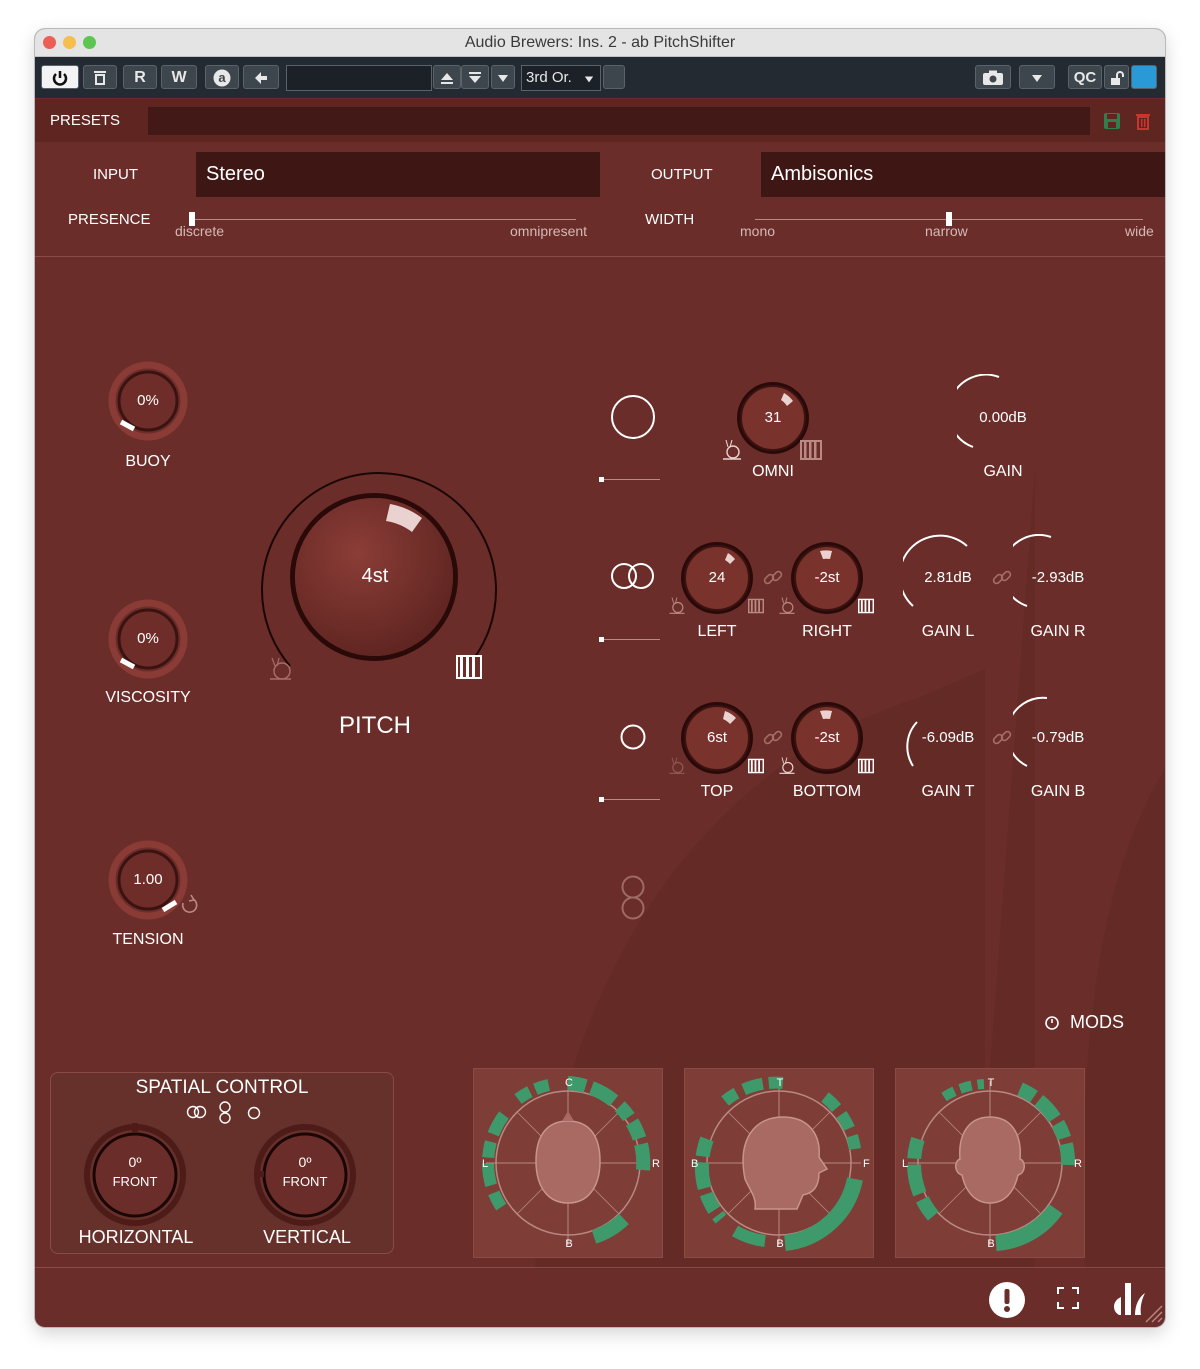 The width and height of the screenshot is (1200, 1369). Describe the element at coordinates (993, 77) in the screenshot. I see `snapshot-button` at that location.